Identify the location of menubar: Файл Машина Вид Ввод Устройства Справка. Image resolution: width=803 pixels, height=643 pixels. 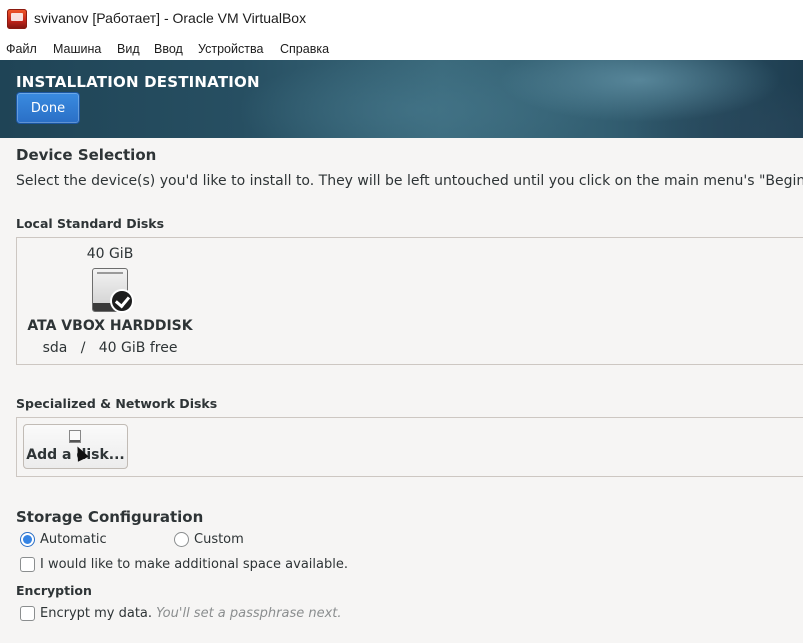
(401, 49).